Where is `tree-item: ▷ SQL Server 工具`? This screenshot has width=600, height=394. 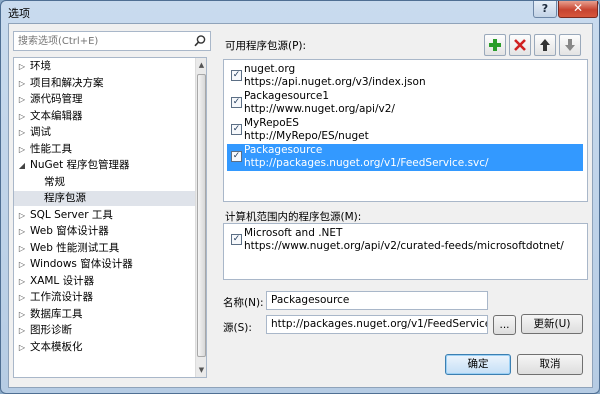 tree-item: ▷ SQL Server 工具 is located at coordinates (105, 215).